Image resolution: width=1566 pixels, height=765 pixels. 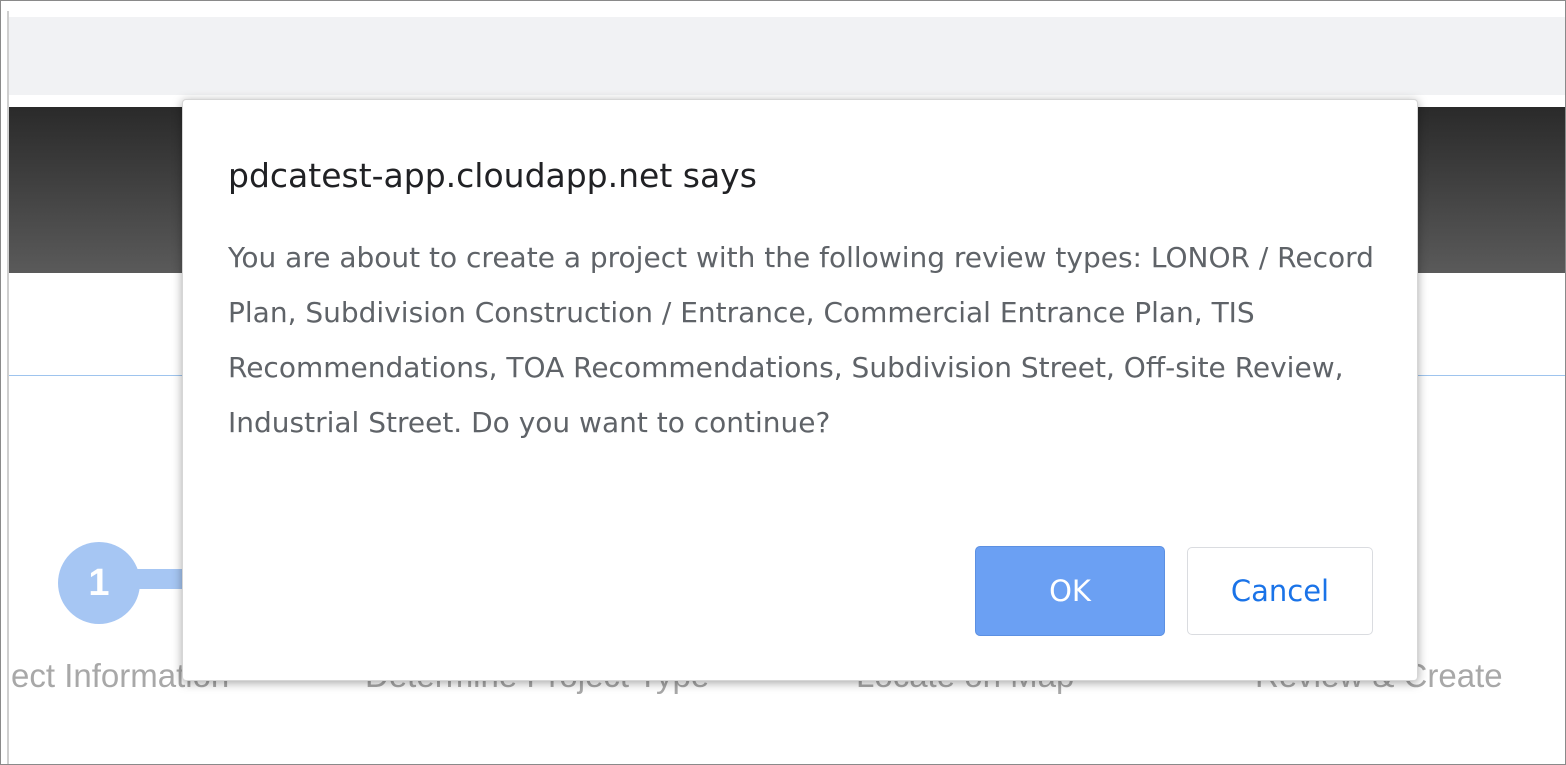 What do you see at coordinates (787, 56) in the screenshot?
I see `top-toolbar-band` at bounding box center [787, 56].